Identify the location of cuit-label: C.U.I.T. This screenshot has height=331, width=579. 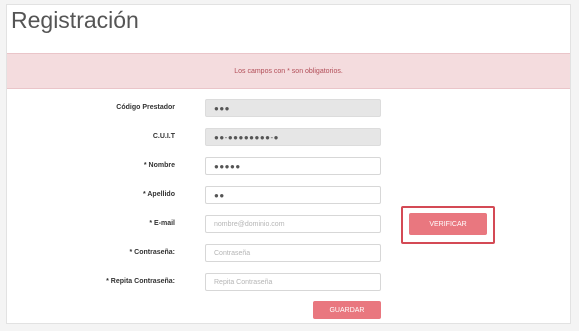
(163, 136).